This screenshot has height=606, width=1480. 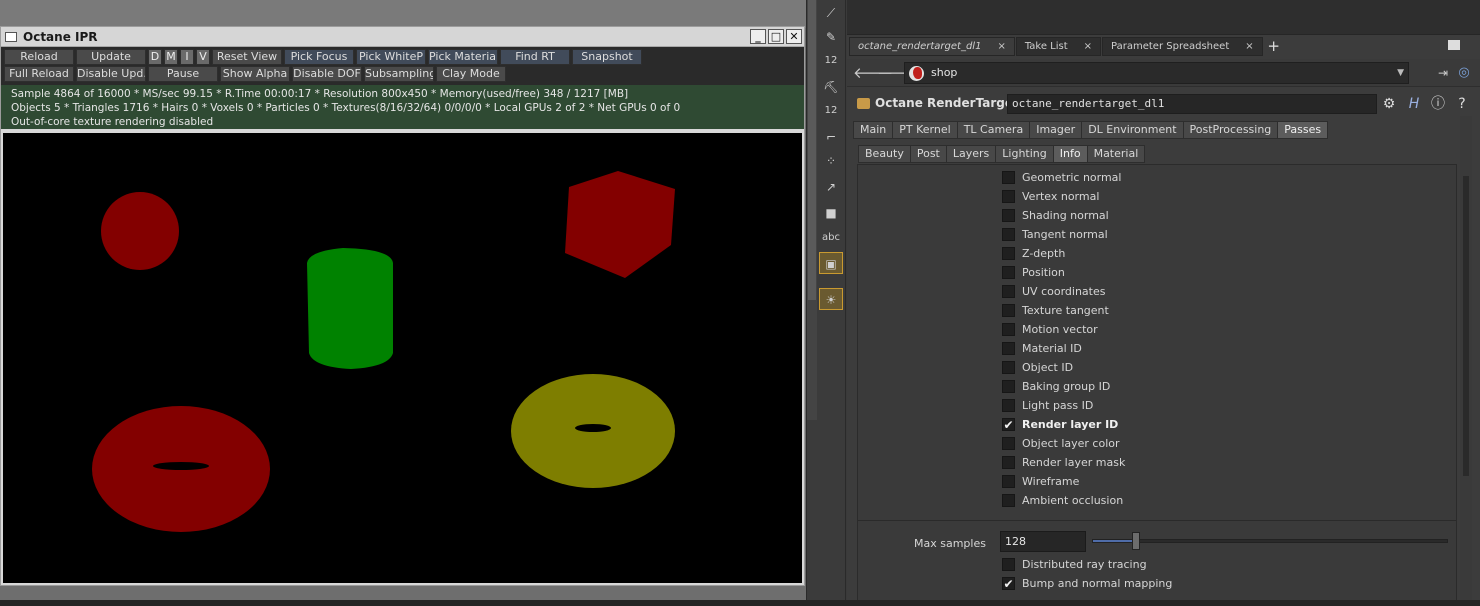 I want to click on ipr-btn-pause: Pause, so click(x=183, y=74).